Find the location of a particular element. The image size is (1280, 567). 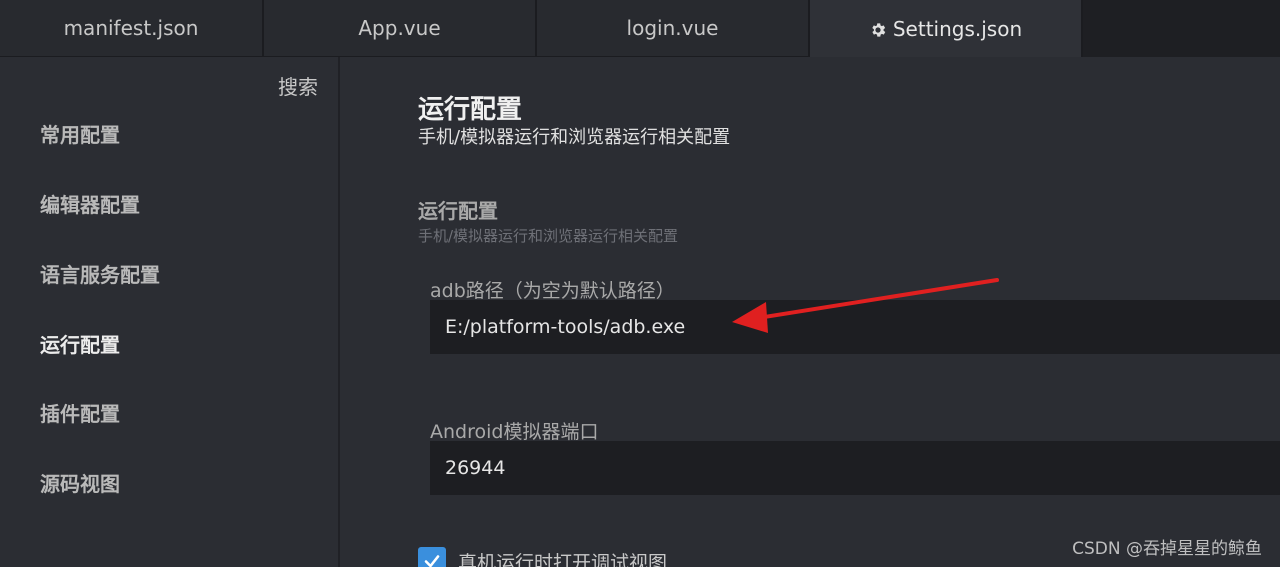

search-link: 搜索 is located at coordinates (298, 85).